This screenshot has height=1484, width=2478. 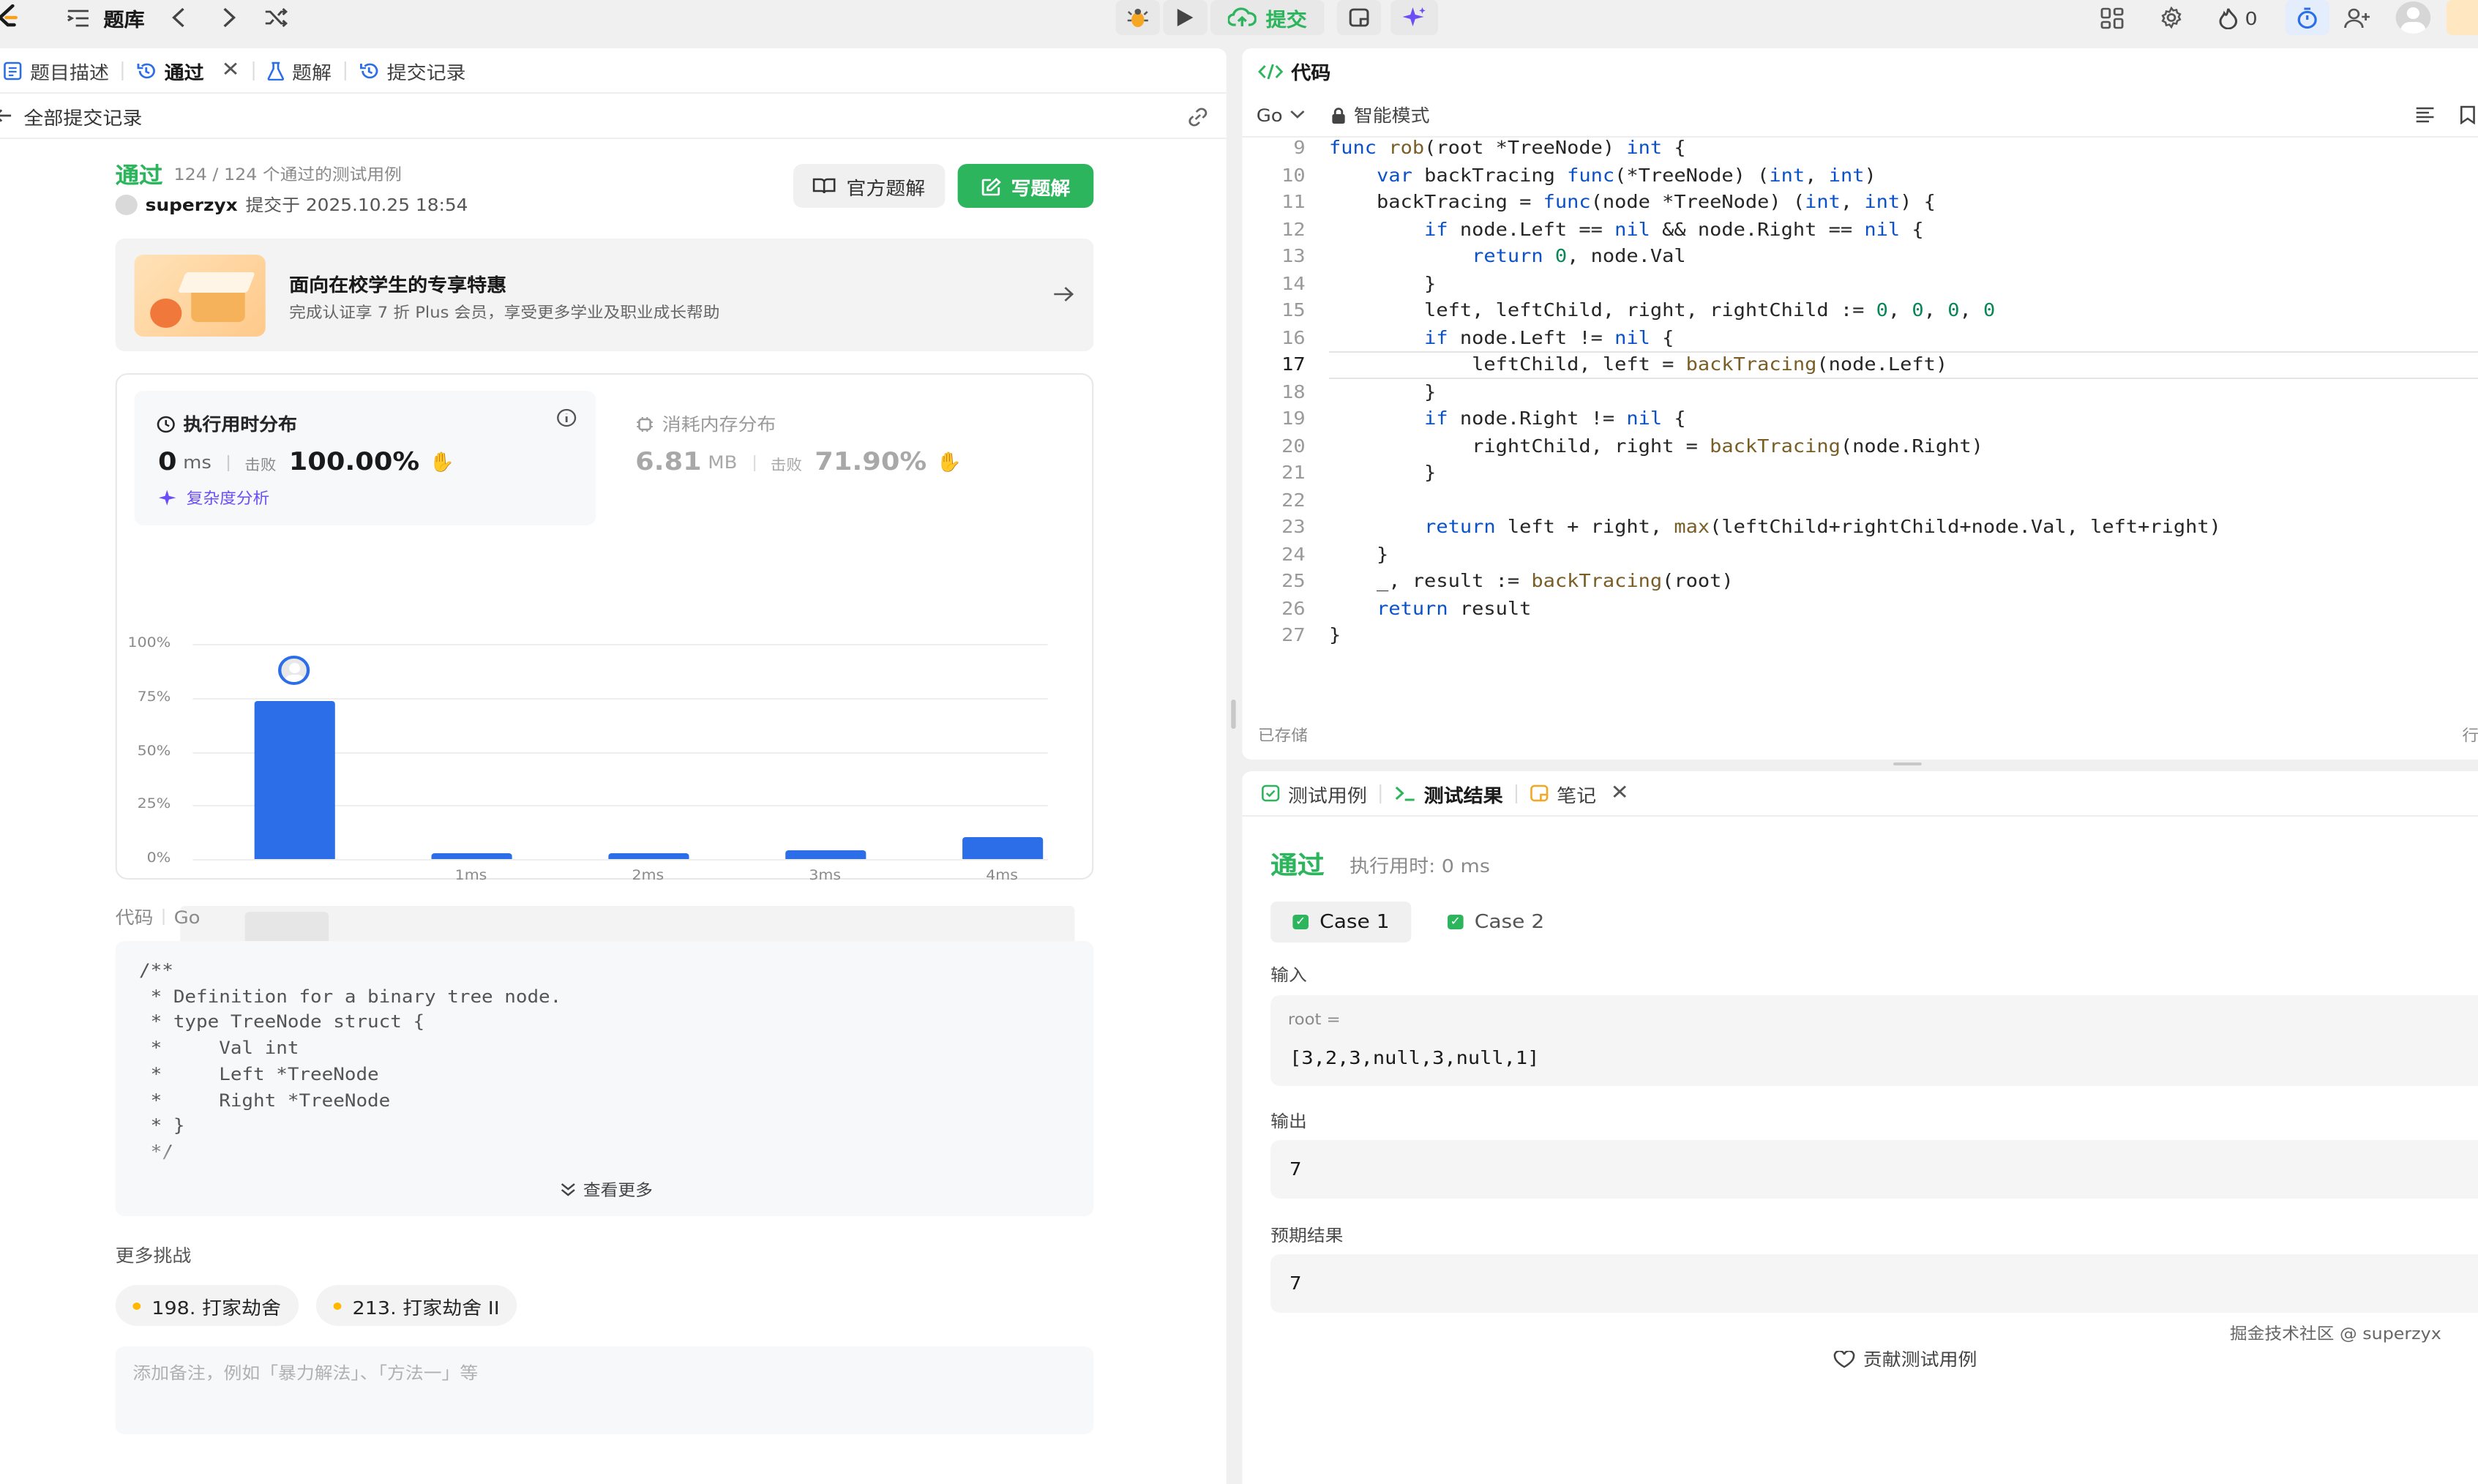 I want to click on tab-testcase: 测试用例, so click(x=1311, y=793).